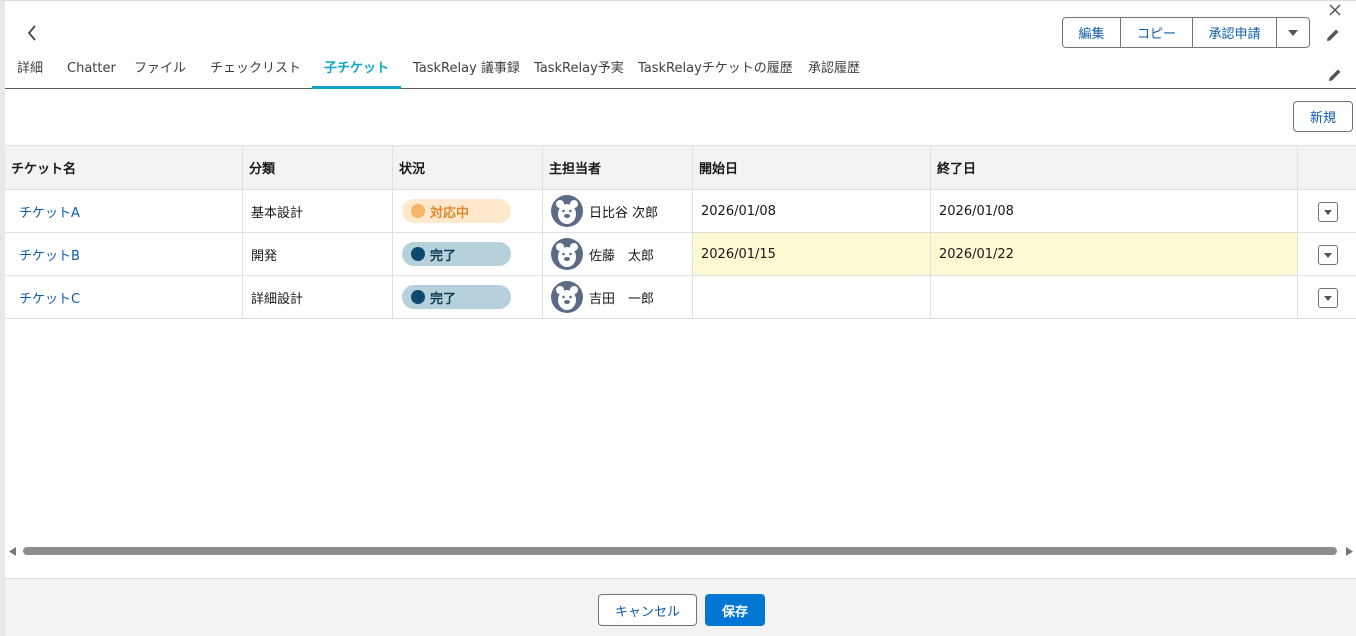 The width and height of the screenshot is (1356, 636). I want to click on tab-files: ファイル, so click(160, 70).